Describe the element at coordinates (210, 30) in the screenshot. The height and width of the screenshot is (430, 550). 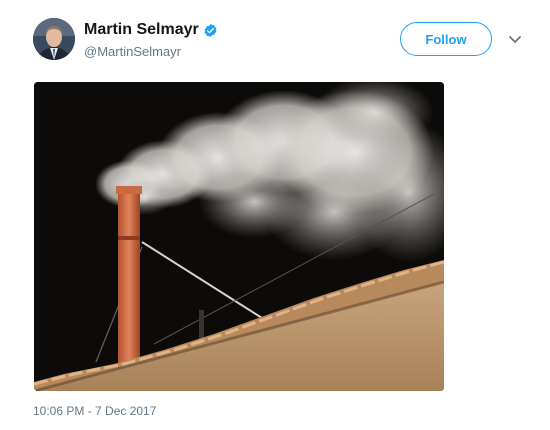
I see `verified-badge-icon` at that location.